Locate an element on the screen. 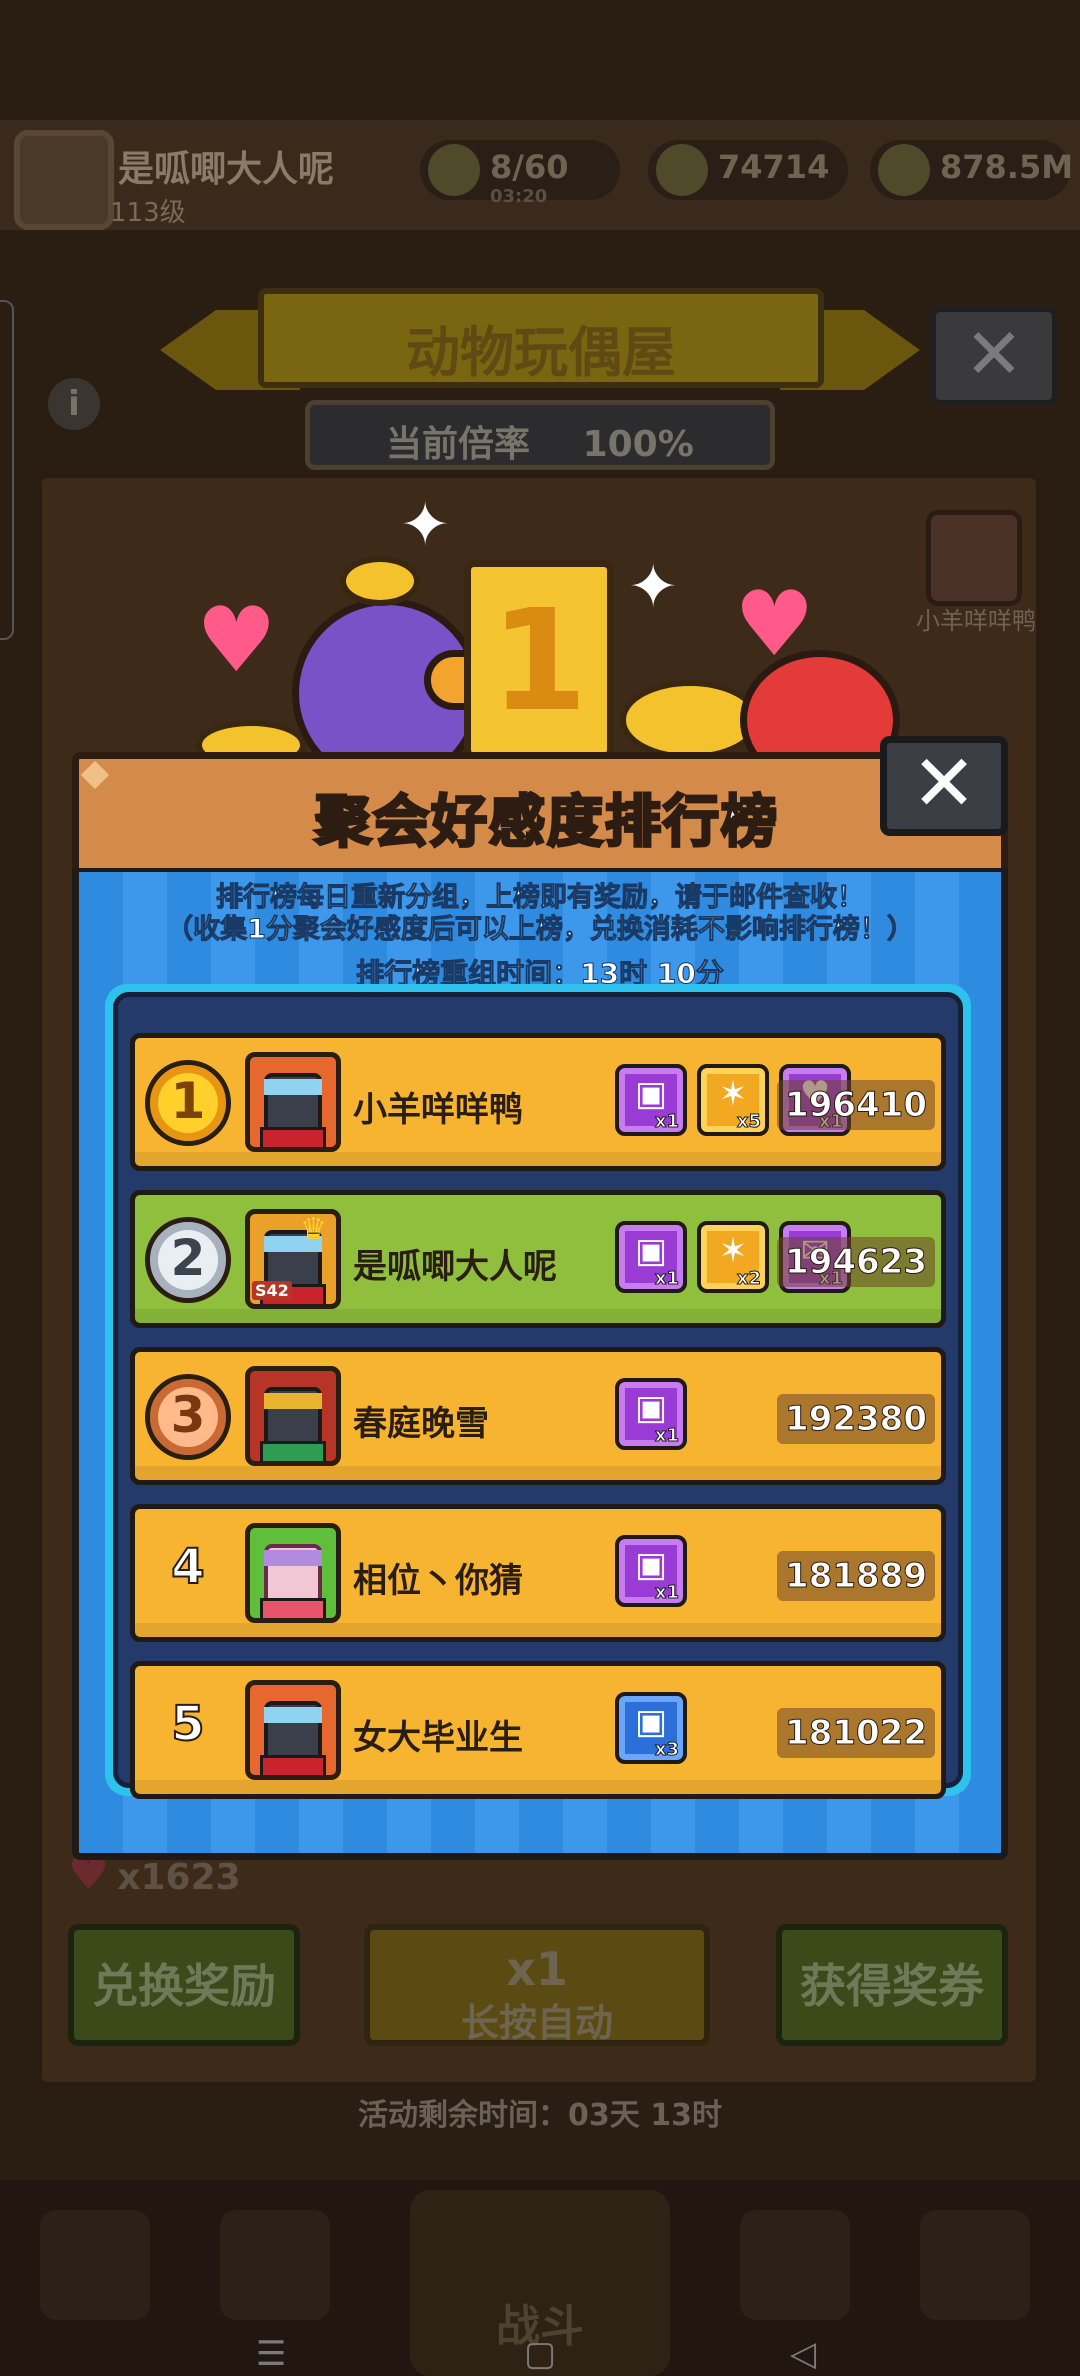  info-icon: i is located at coordinates (74, 404).